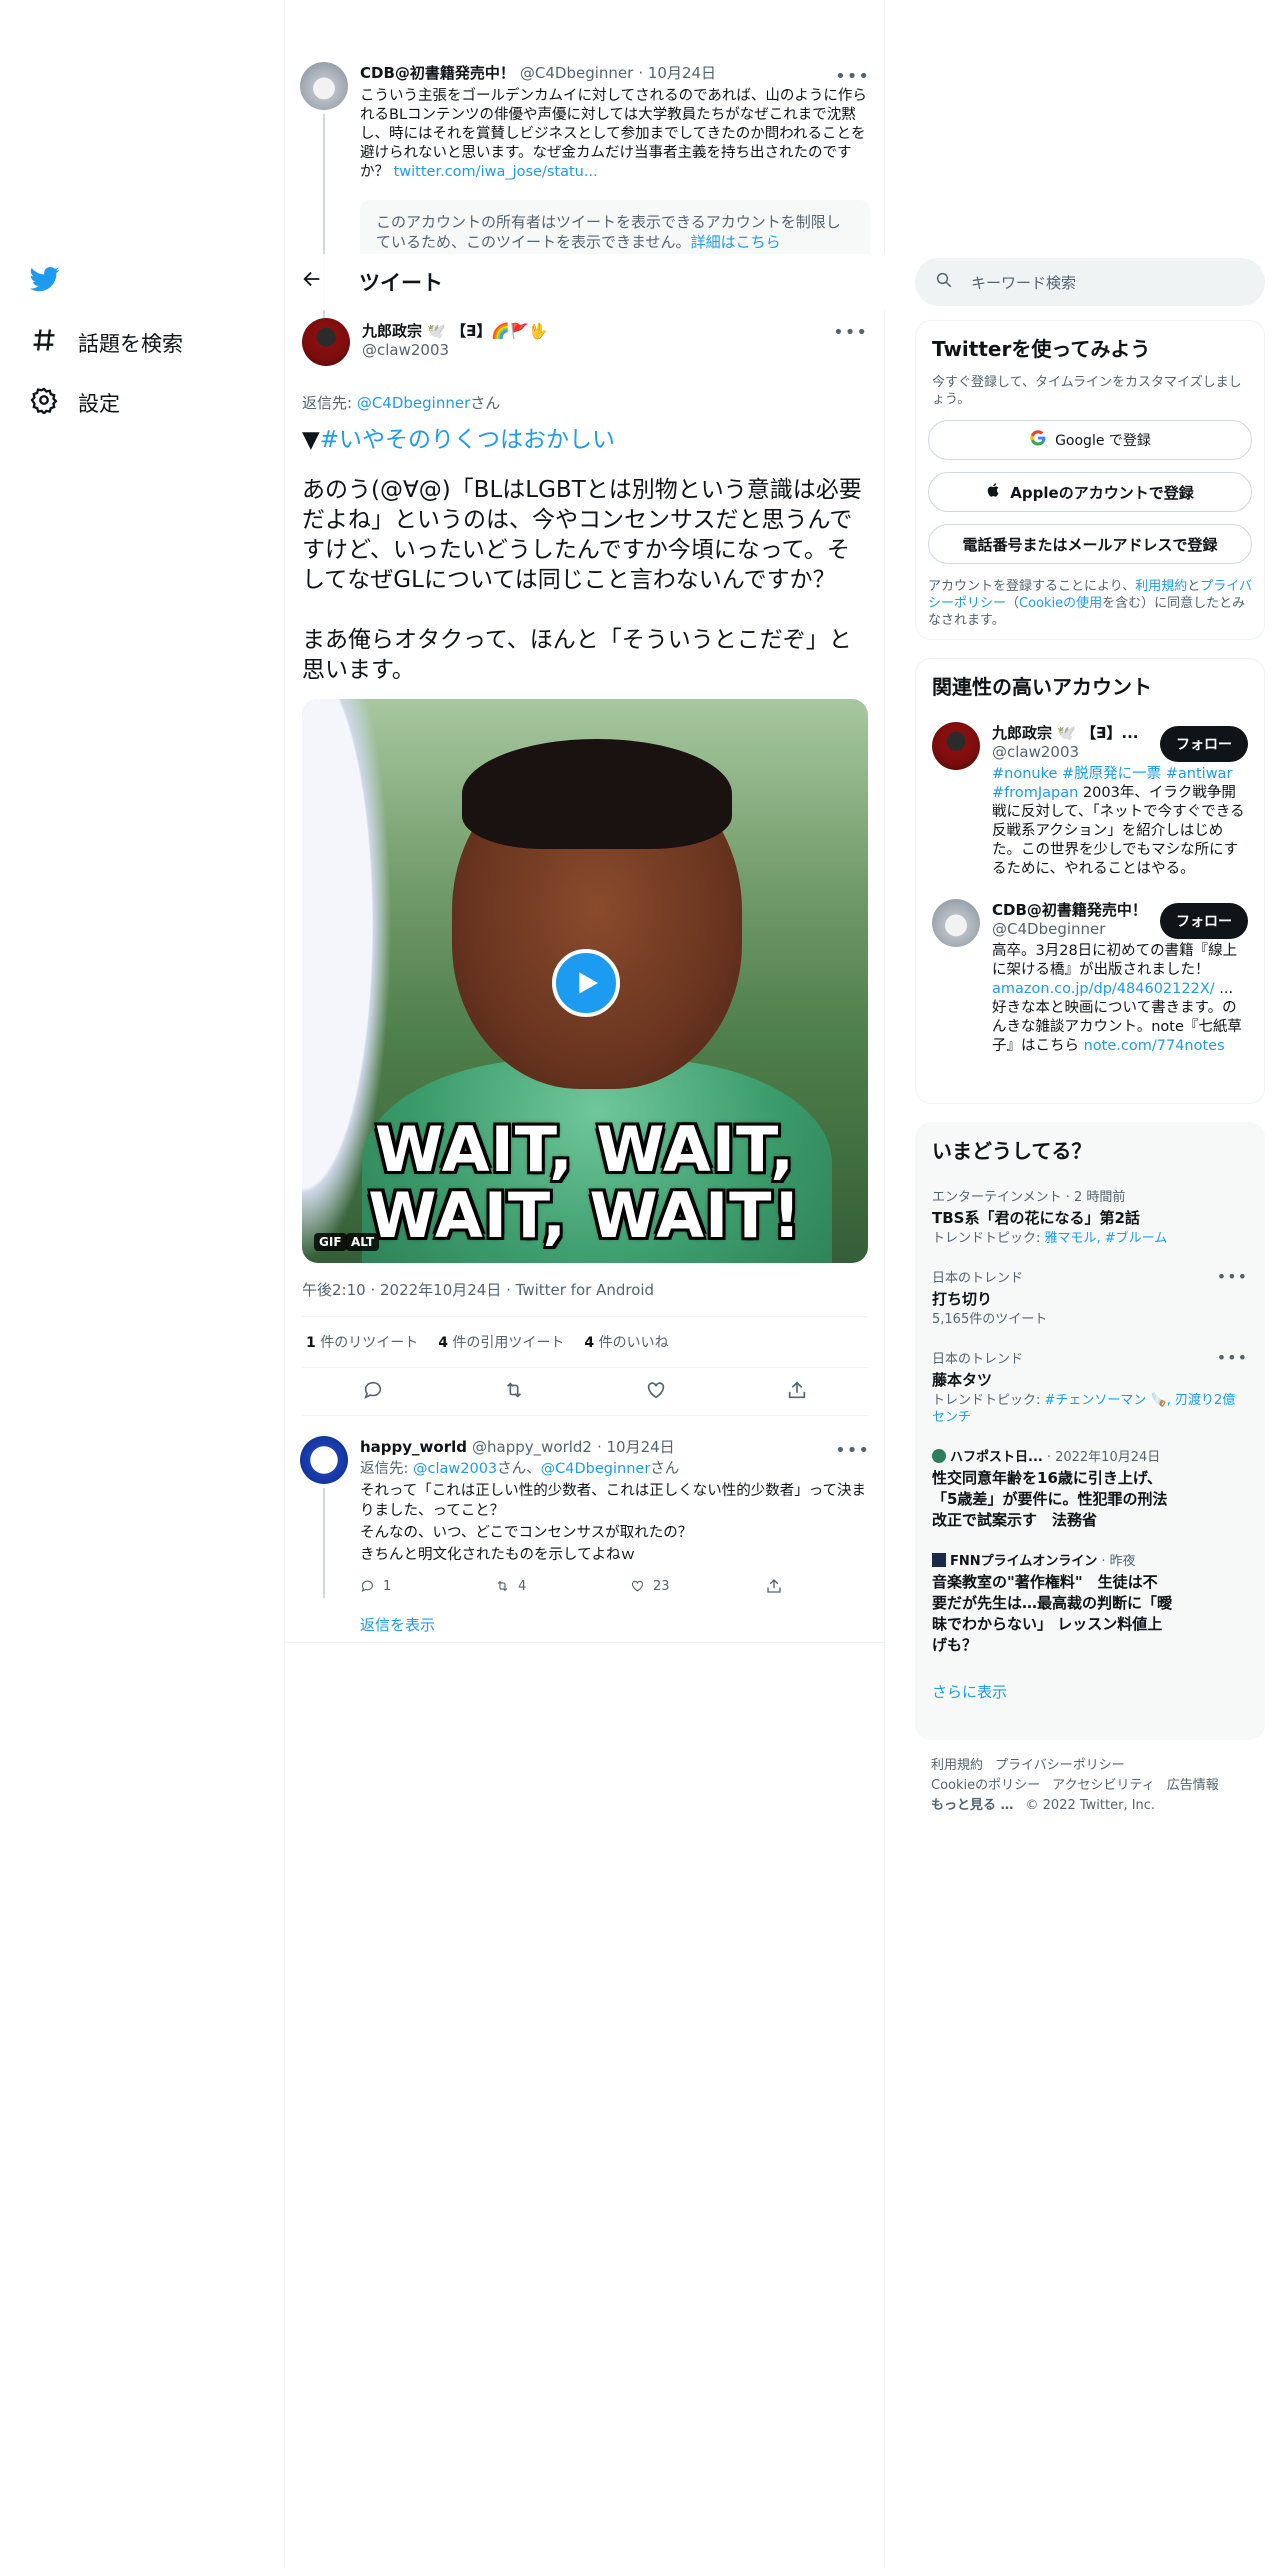 This screenshot has width=1284, height=2568. Describe the element at coordinates (99, 403) in the screenshot. I see `nav-settings-label: 設定` at that location.